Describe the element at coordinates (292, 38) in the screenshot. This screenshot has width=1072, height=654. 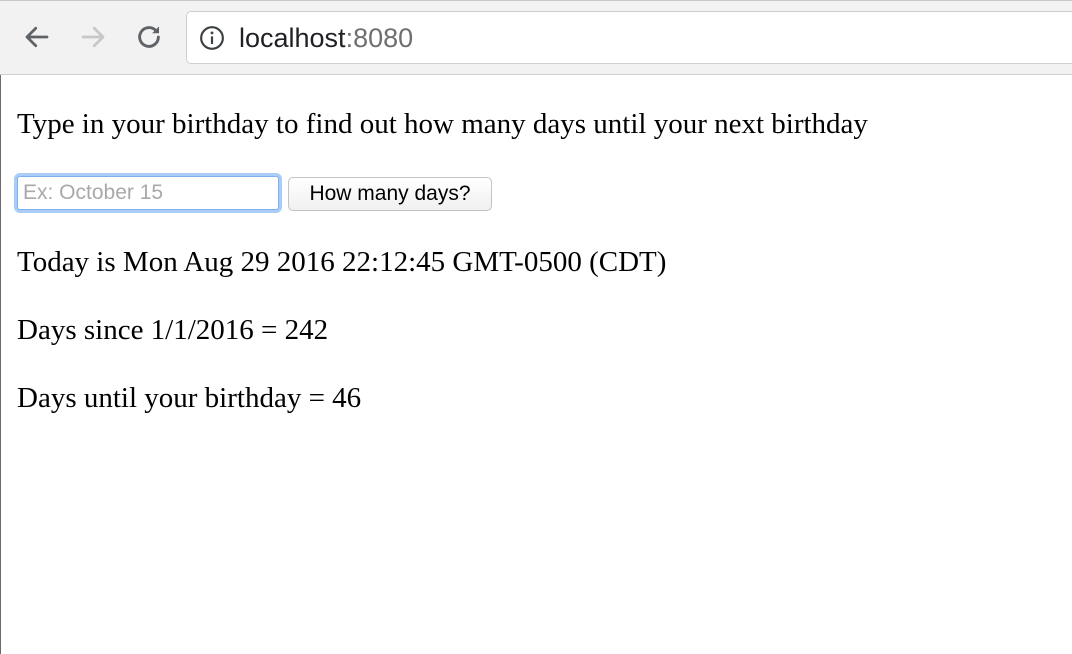
I see `url-host: localhost` at that location.